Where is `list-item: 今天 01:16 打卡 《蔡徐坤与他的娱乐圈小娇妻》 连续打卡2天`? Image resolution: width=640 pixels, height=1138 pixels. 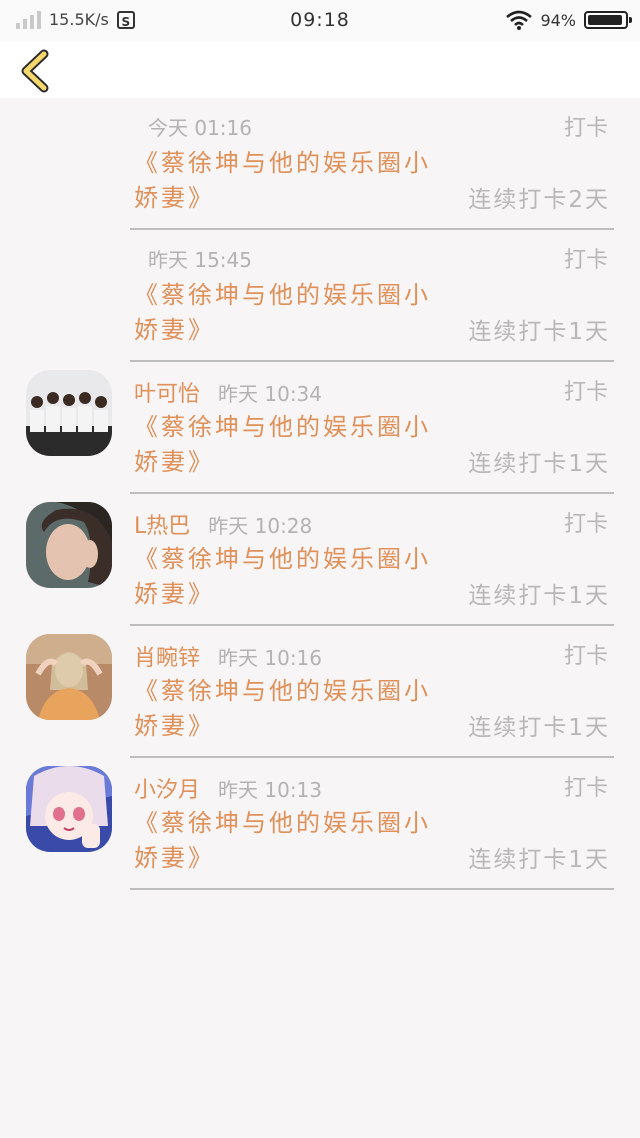
list-item: 今天 01:16 打卡 《蔡徐坤与他的娱乐圈小娇妻》 连续打卡2天 is located at coordinates (320, 164).